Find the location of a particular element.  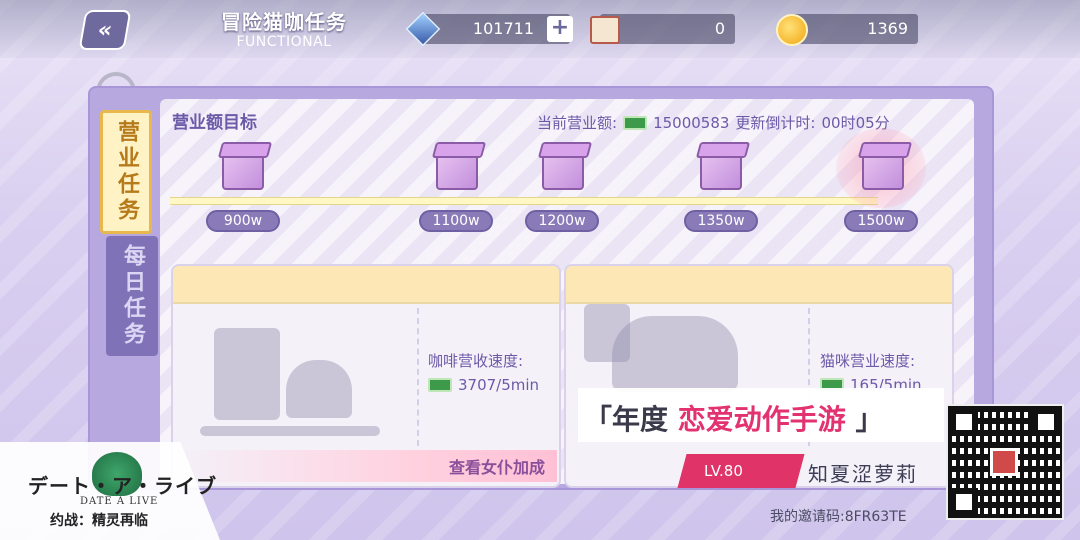

logo-chinese: 约战：精灵再临 is located at coordinates (99, 521).